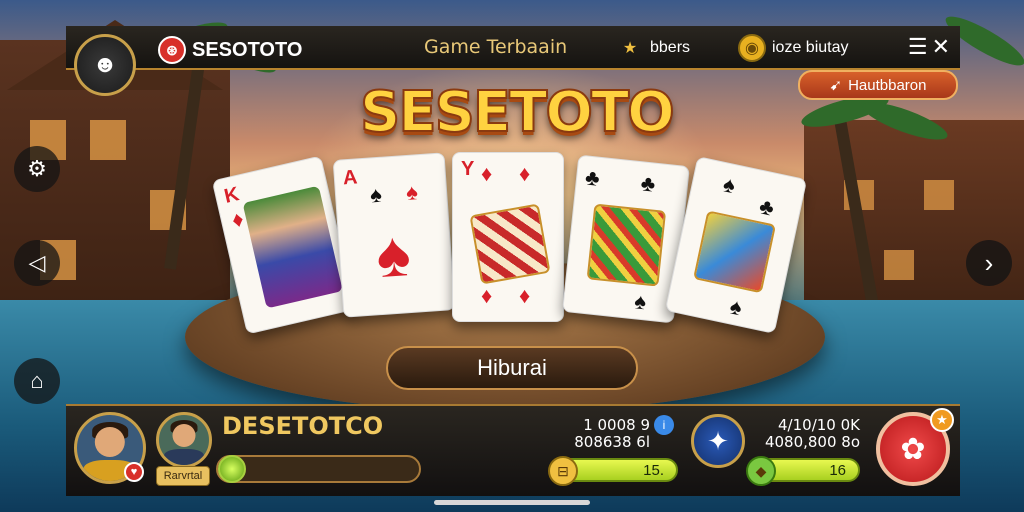 This screenshot has width=1024, height=512. Describe the element at coordinates (819, 425) in the screenshot. I see `right-stat-line1: 4/10/10 0K` at that location.